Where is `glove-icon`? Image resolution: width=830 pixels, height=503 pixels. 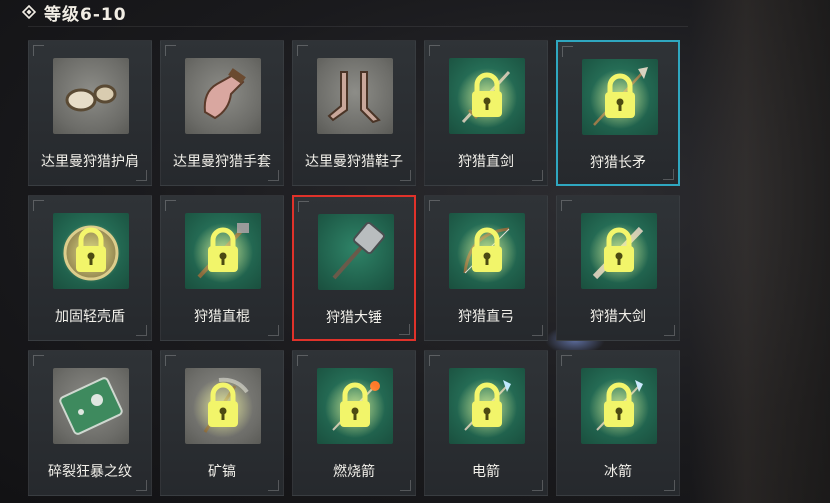 glove-icon is located at coordinates (223, 96).